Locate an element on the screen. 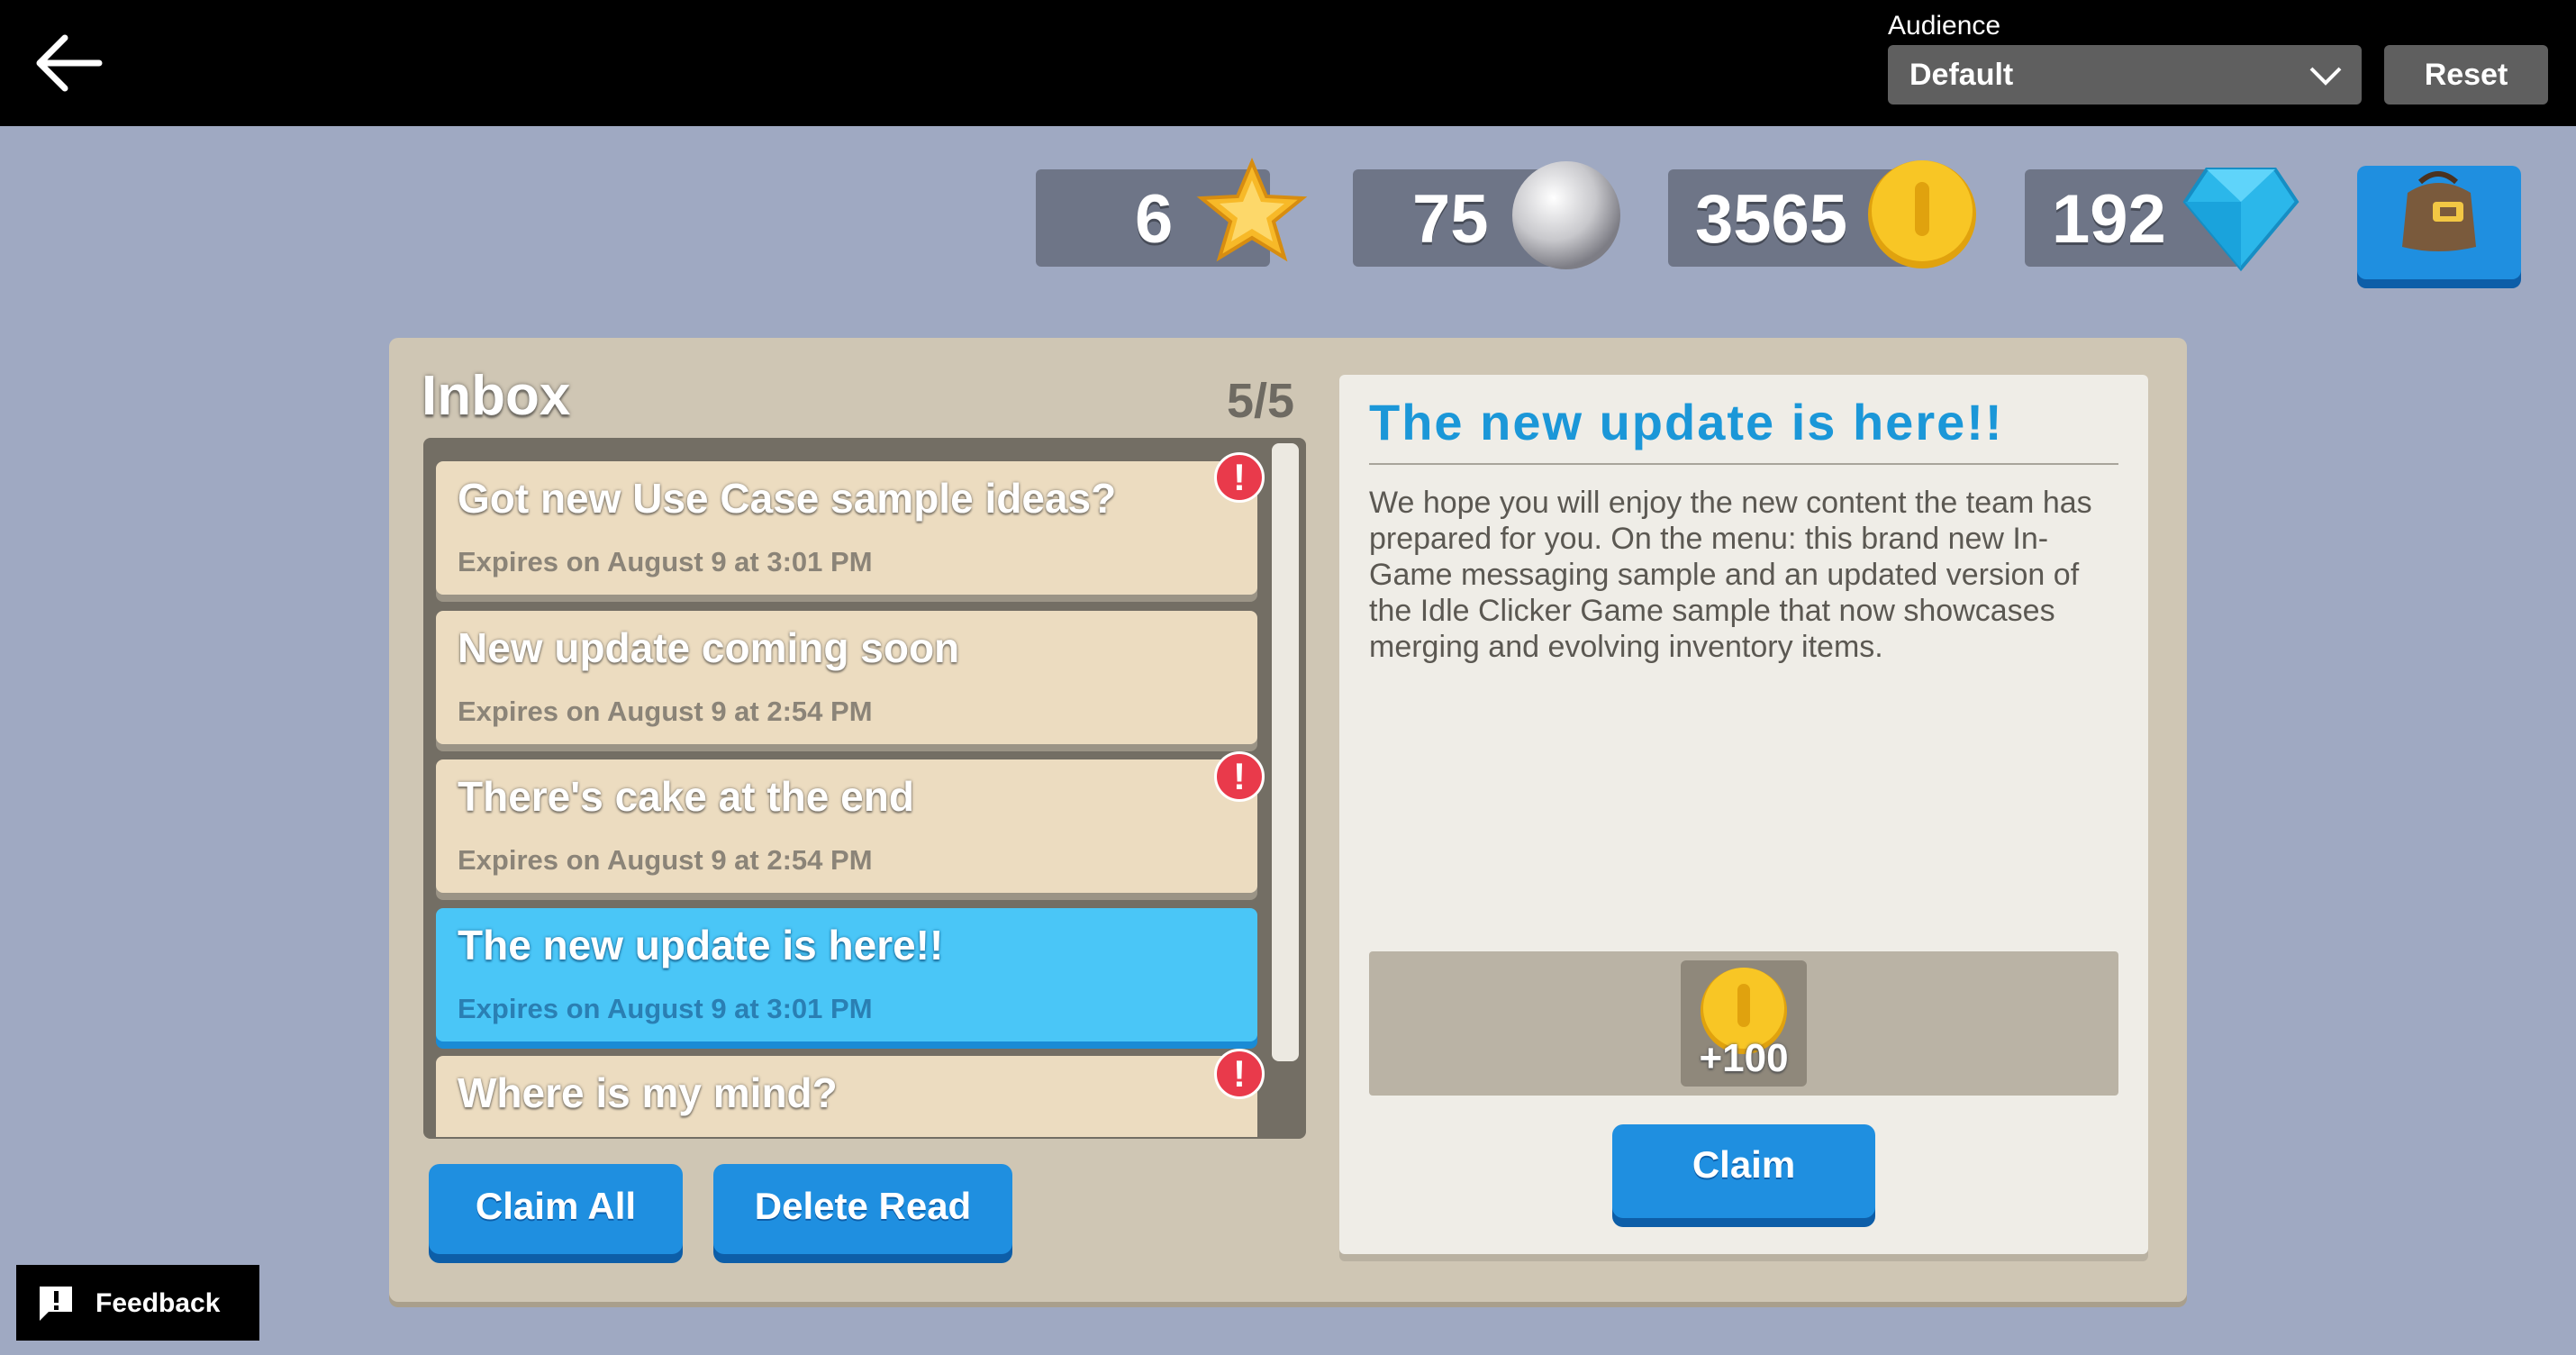  reward-amount: +100 is located at coordinates (1744, 1058).